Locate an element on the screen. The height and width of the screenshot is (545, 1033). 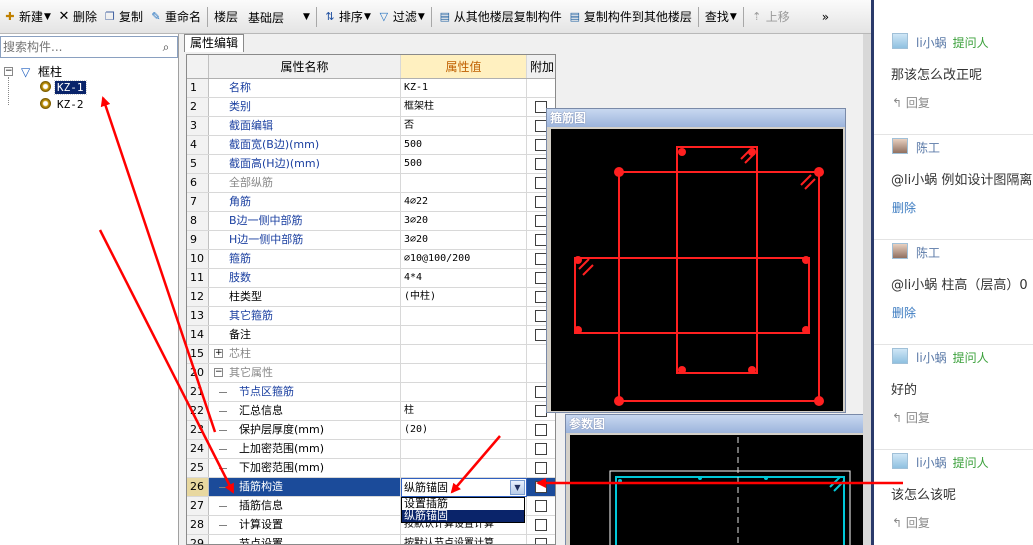
table-row: 14 备注 is located at coordinates (371, 335).